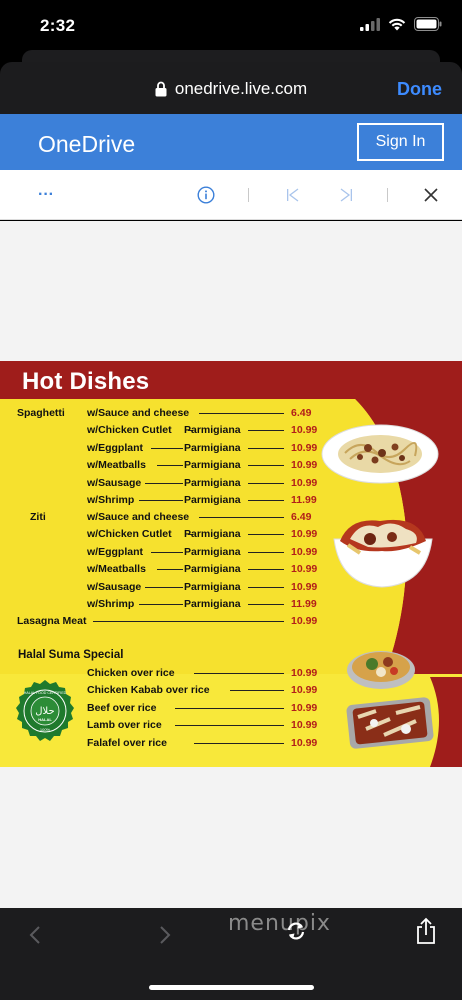 The width and height of the screenshot is (462, 1000). What do you see at coordinates (122, 707) in the screenshot?
I see `item-name: Beef over rice` at bounding box center [122, 707].